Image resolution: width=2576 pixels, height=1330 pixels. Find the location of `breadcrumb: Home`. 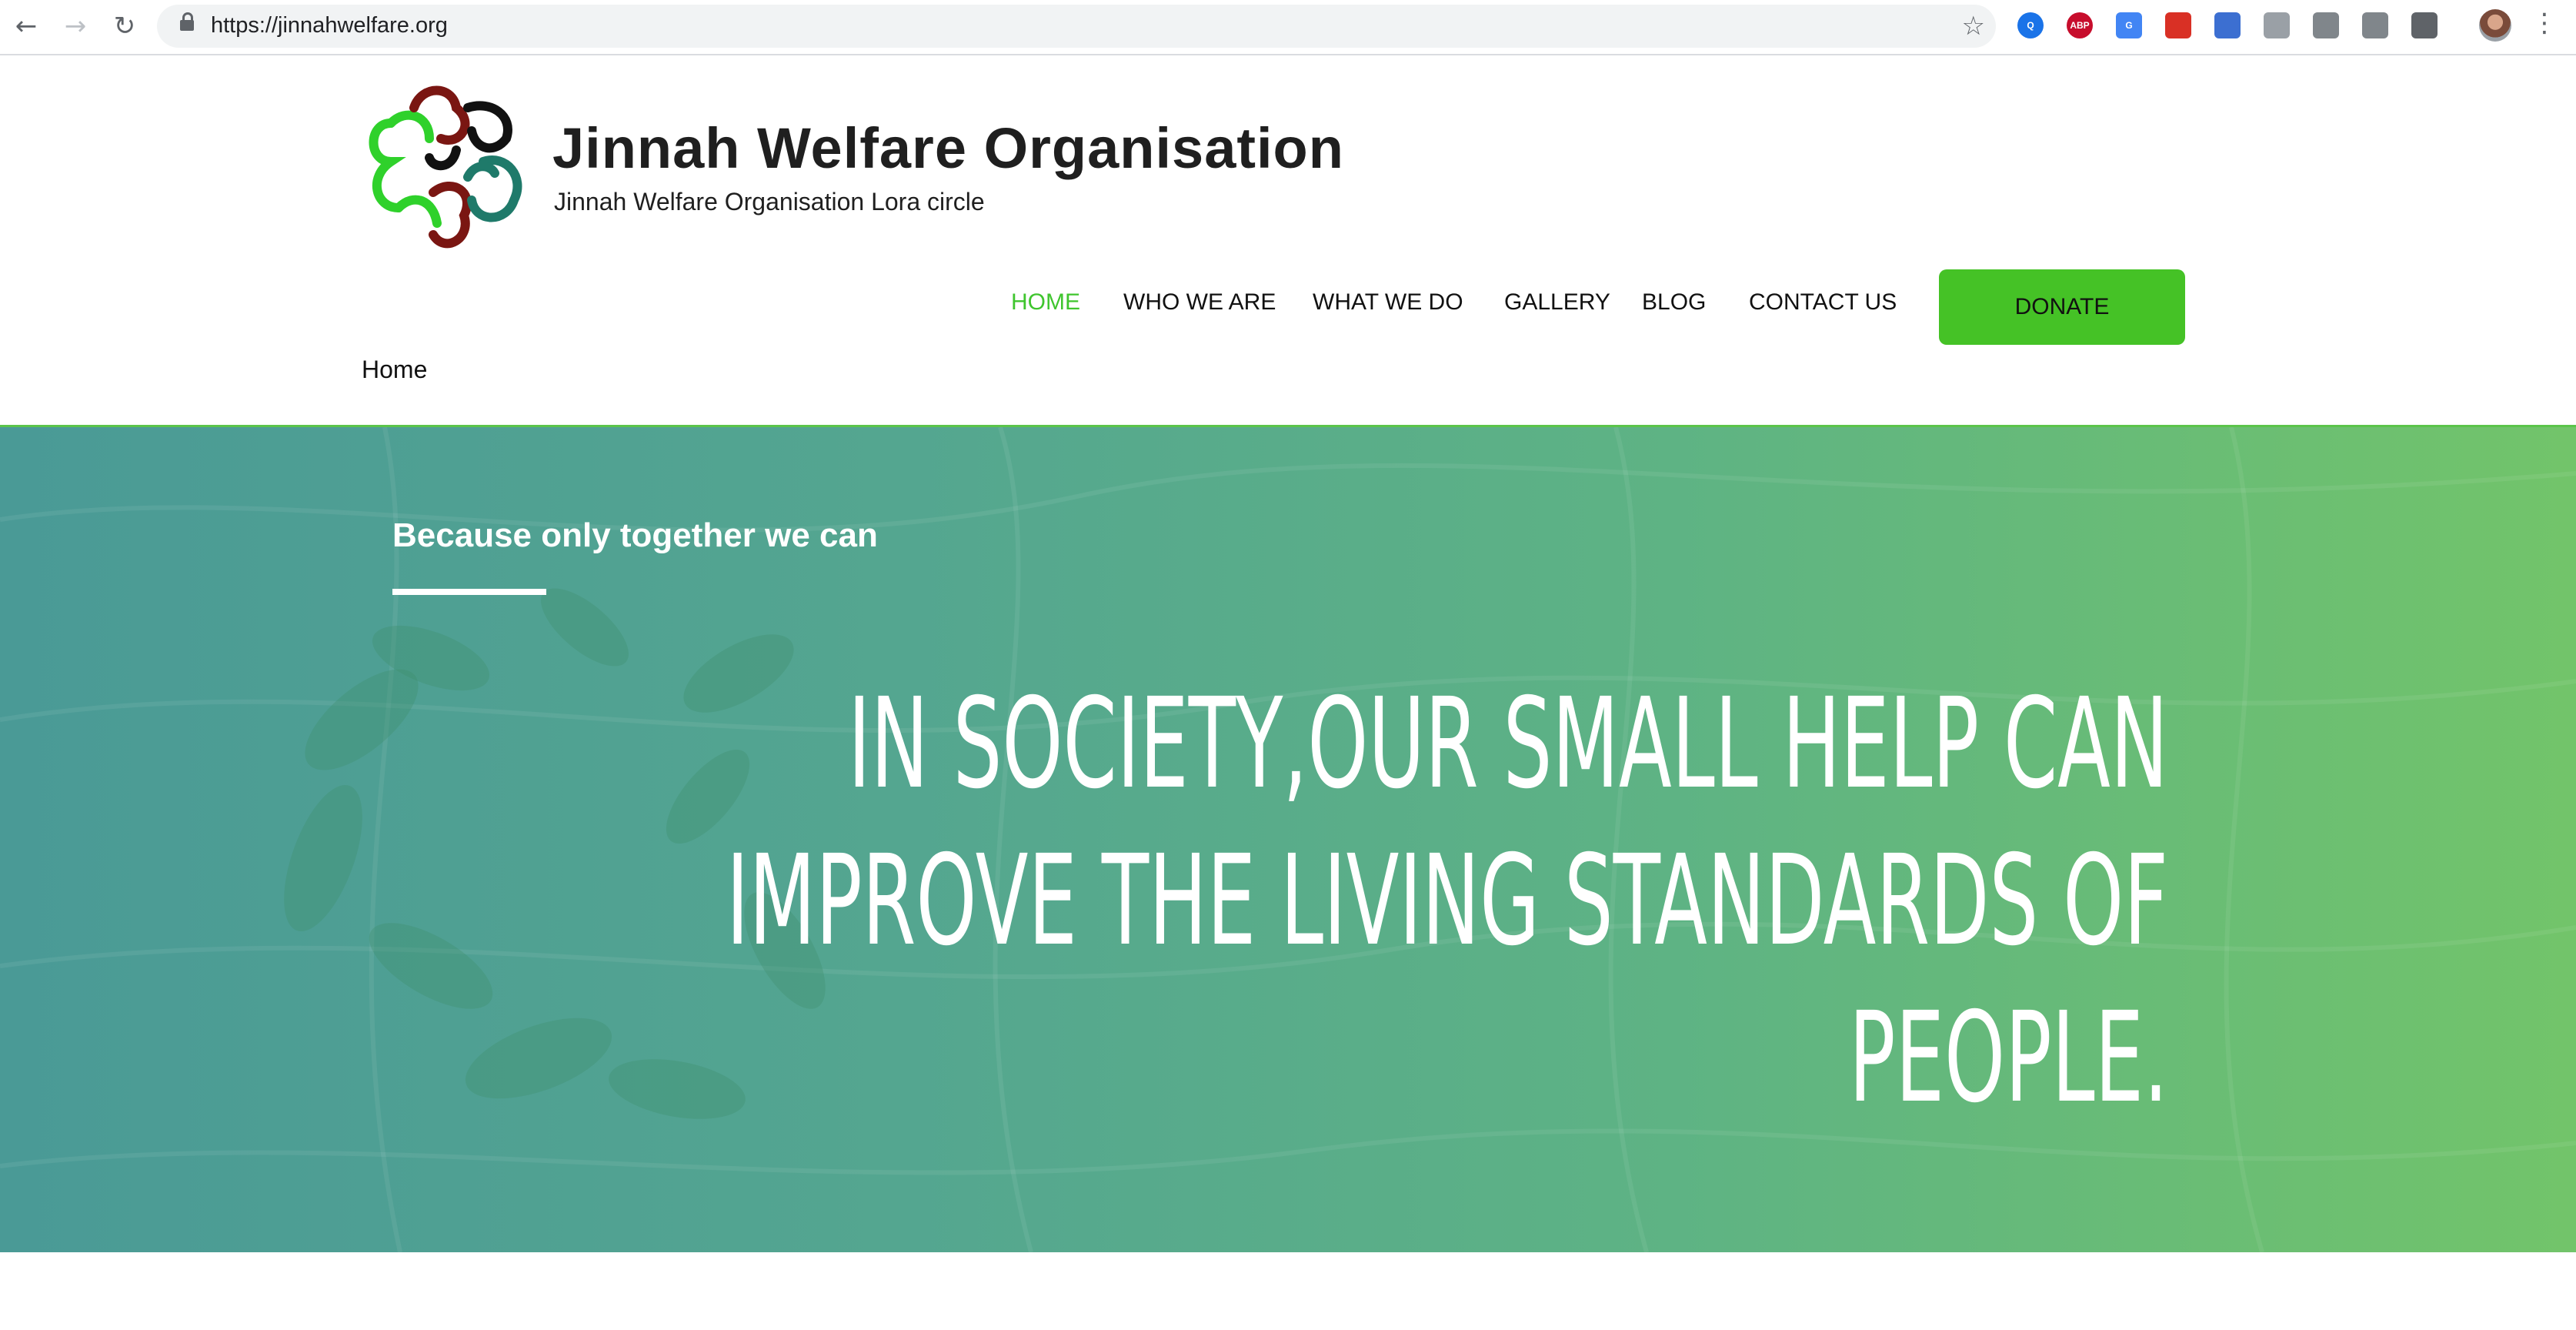

breadcrumb: Home is located at coordinates (395, 369).